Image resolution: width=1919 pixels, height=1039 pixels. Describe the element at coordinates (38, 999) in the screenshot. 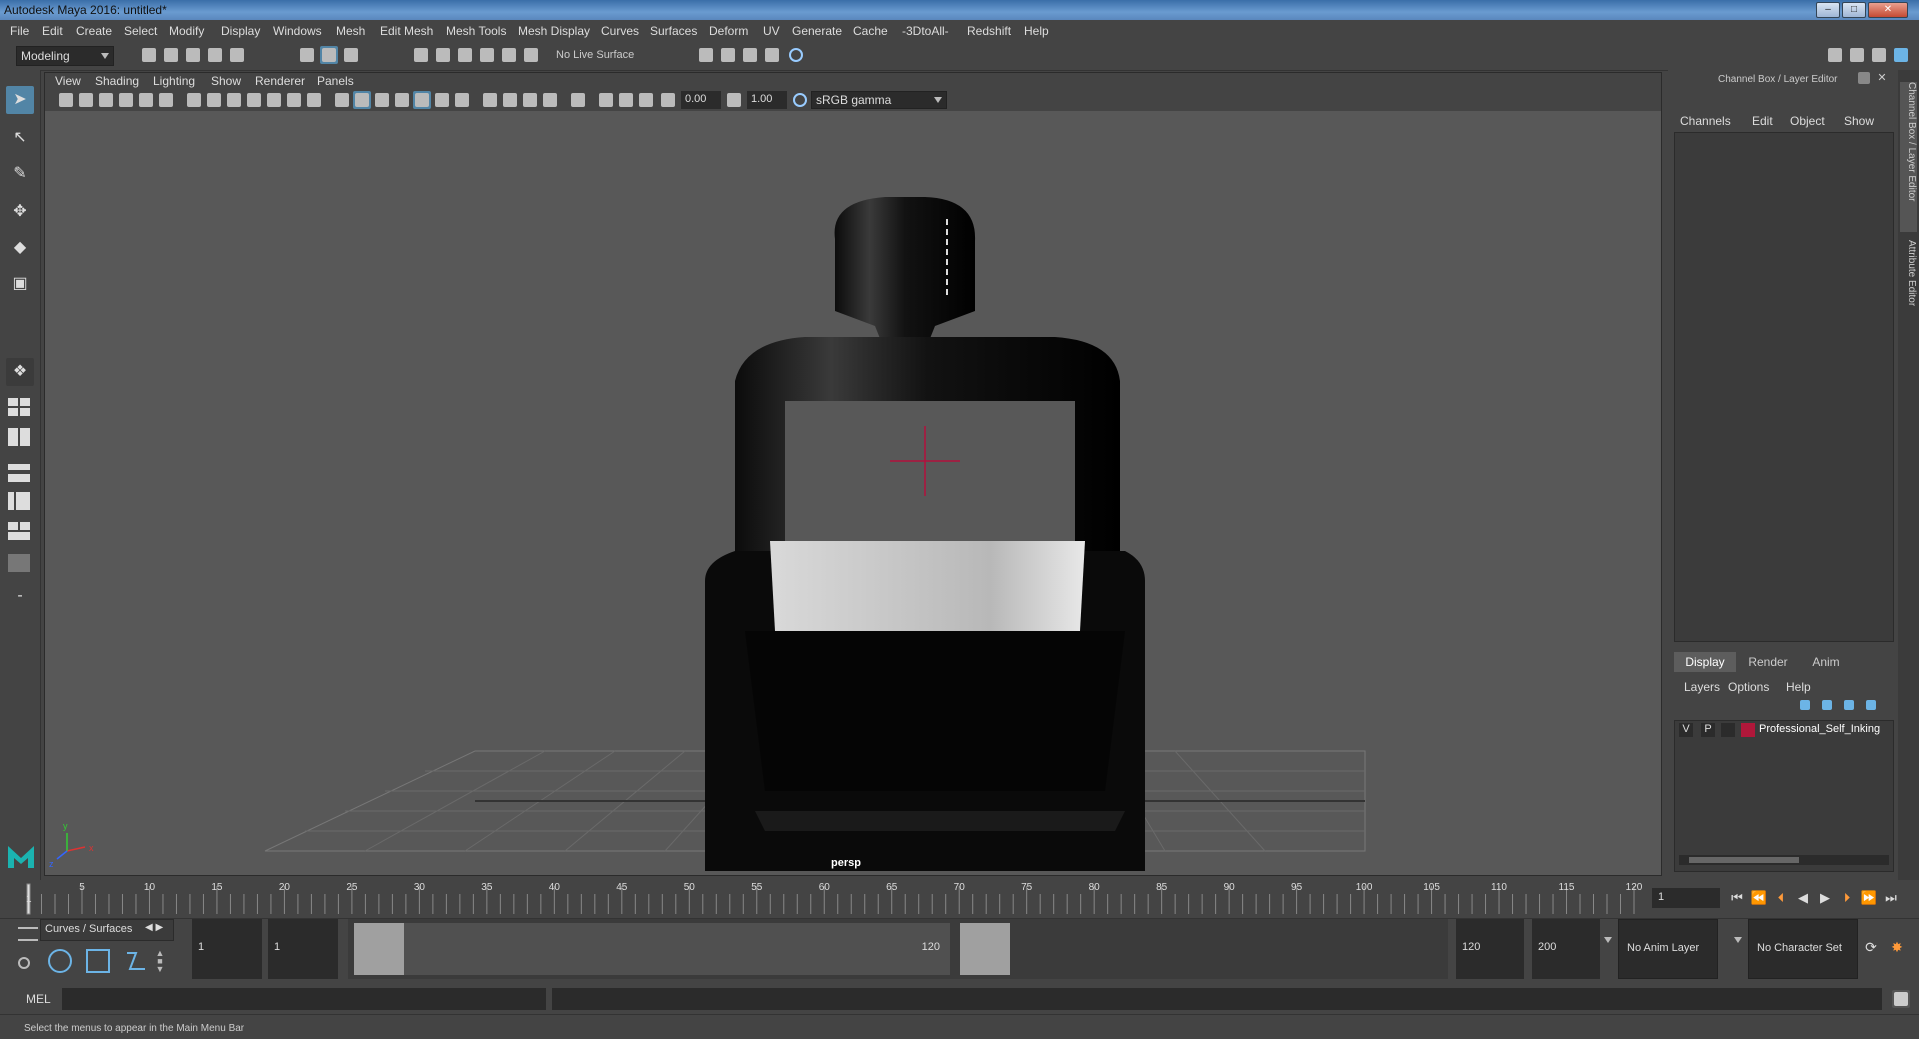

I see `command-language-label: MEL` at that location.